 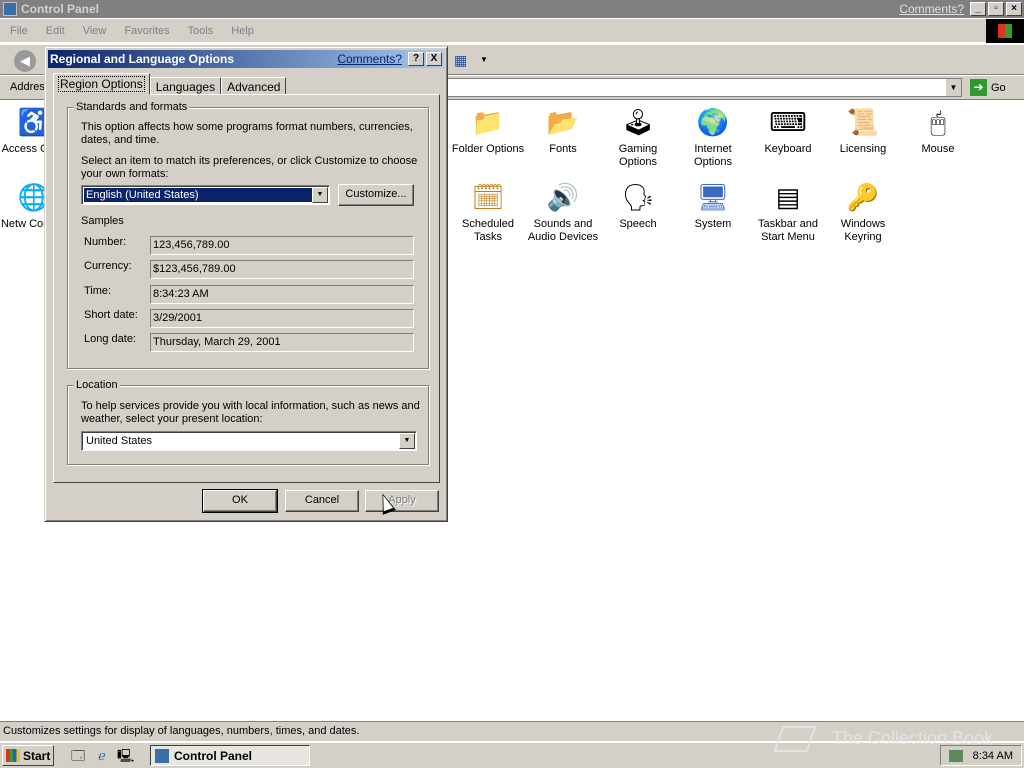 What do you see at coordinates (788, 121) in the screenshot?
I see `keyboard-icon: ⌨` at bounding box center [788, 121].